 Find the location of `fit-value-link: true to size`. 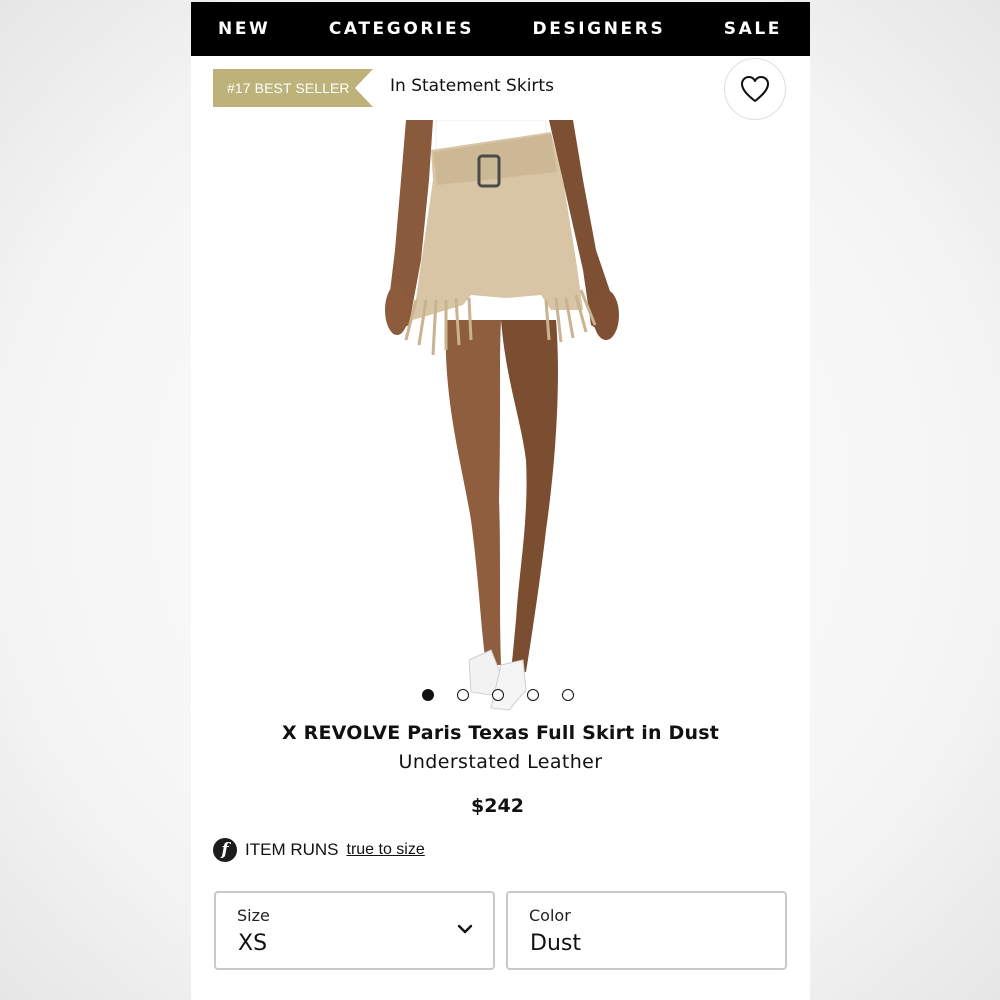

fit-value-link: true to size is located at coordinates (386, 850).